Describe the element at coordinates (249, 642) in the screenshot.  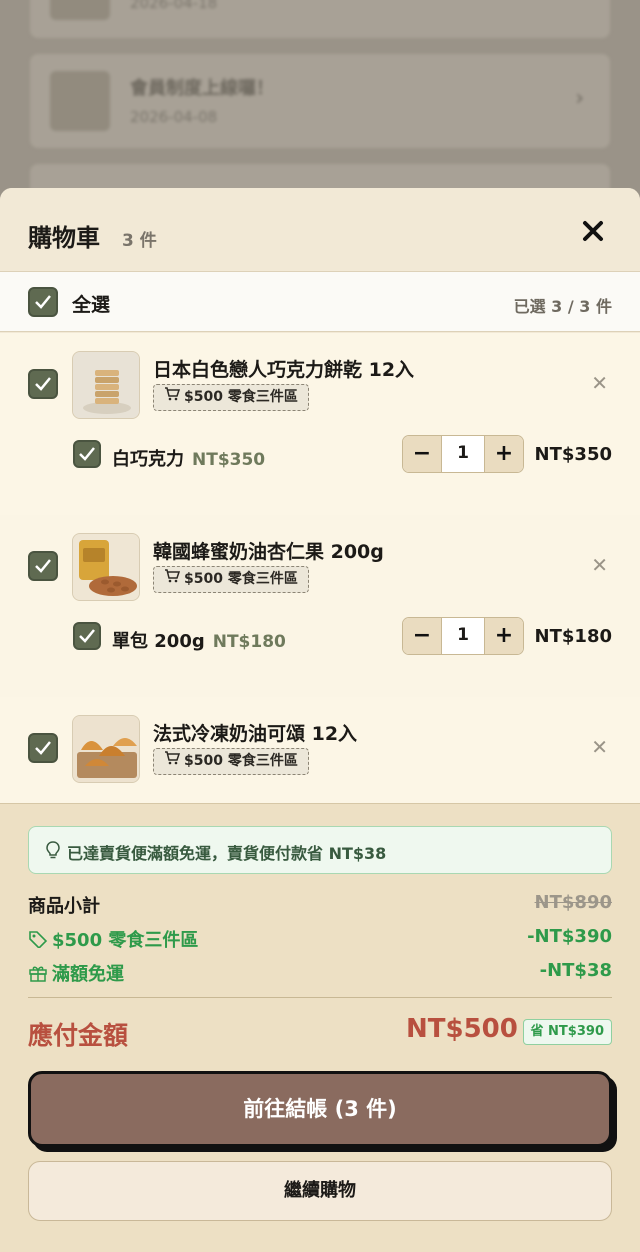
I see `variant-price: NT$180` at that location.